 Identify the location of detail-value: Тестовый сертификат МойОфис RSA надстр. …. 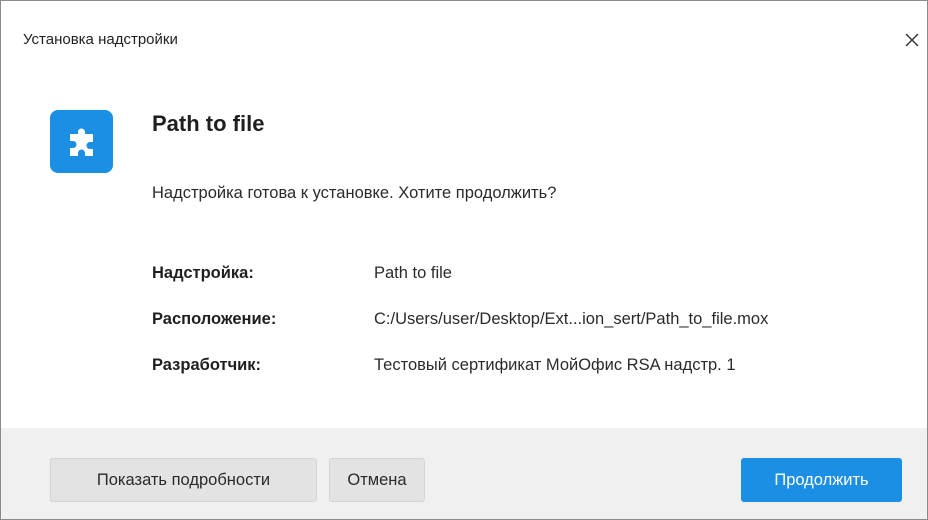
(555, 365).